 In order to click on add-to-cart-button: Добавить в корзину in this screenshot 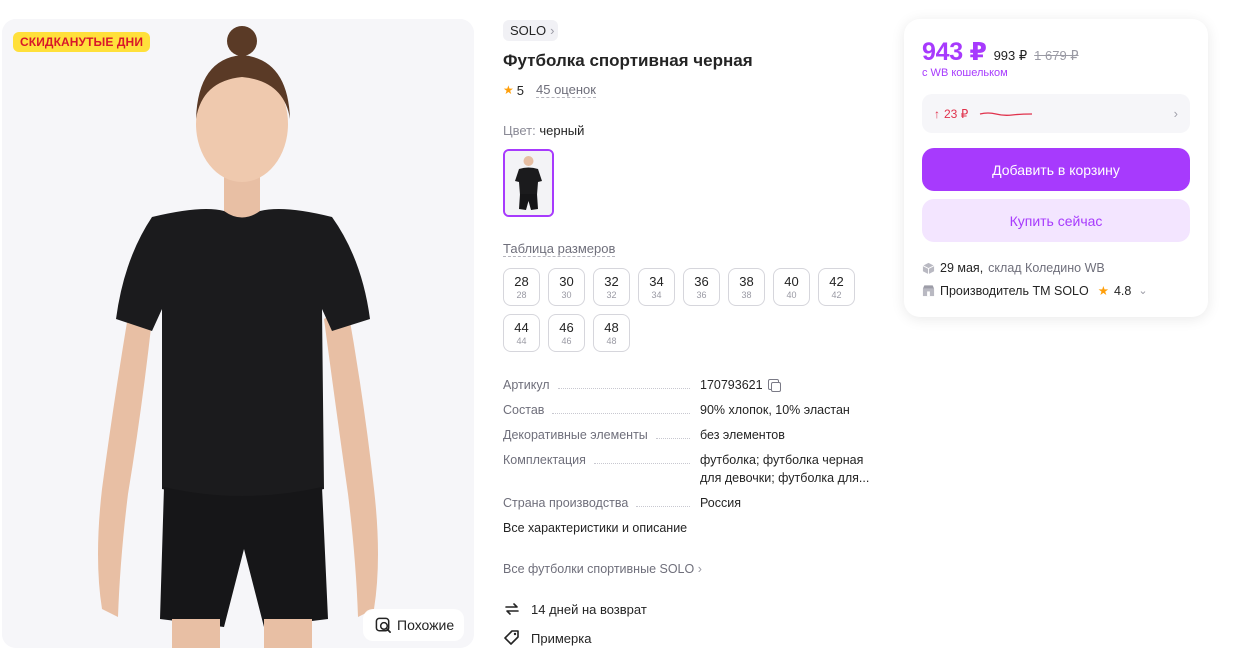, I will do `click(1056, 169)`.